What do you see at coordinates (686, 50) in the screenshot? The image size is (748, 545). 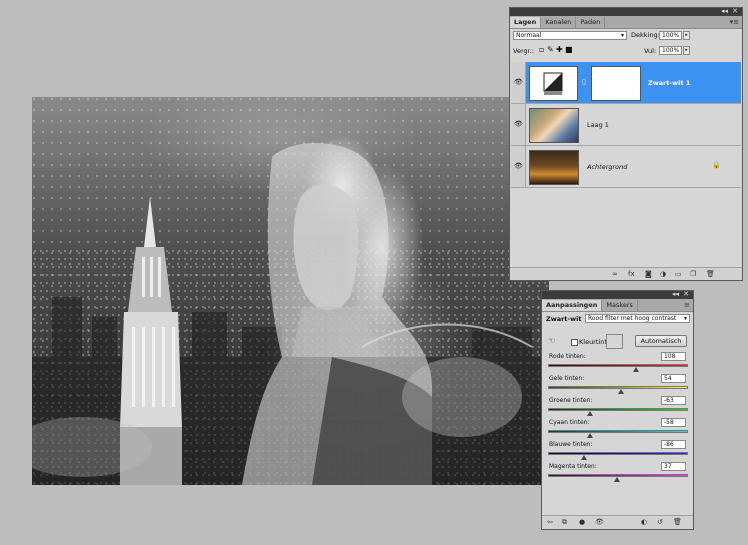 I see `fill-slider-button: ▸` at bounding box center [686, 50].